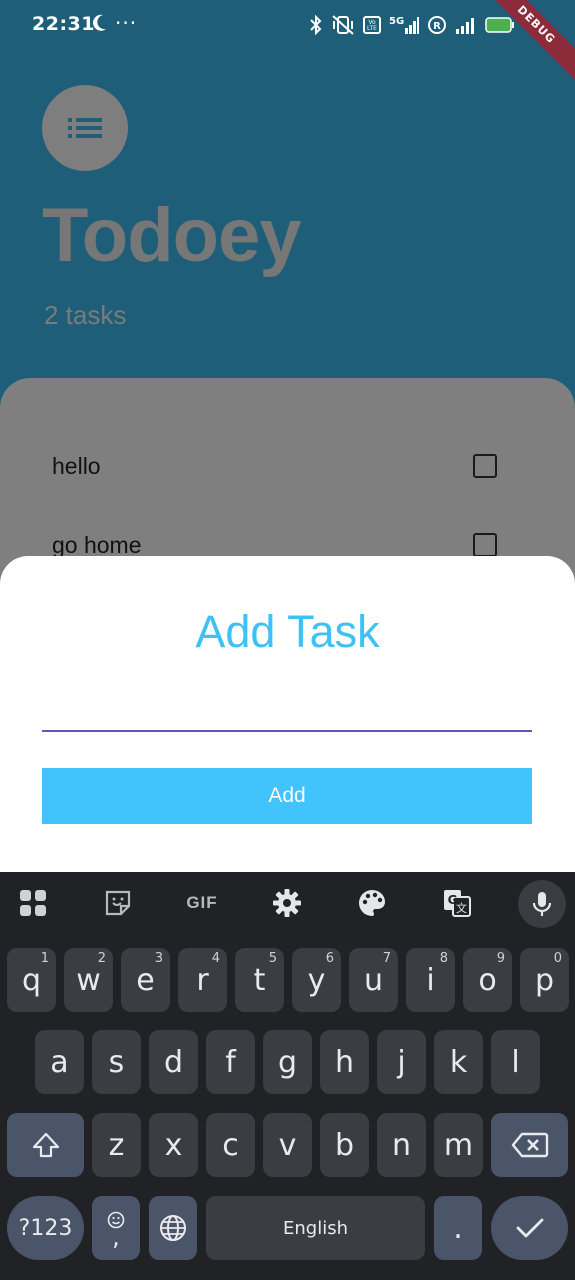  I want to click on key-label: e, so click(145, 980).